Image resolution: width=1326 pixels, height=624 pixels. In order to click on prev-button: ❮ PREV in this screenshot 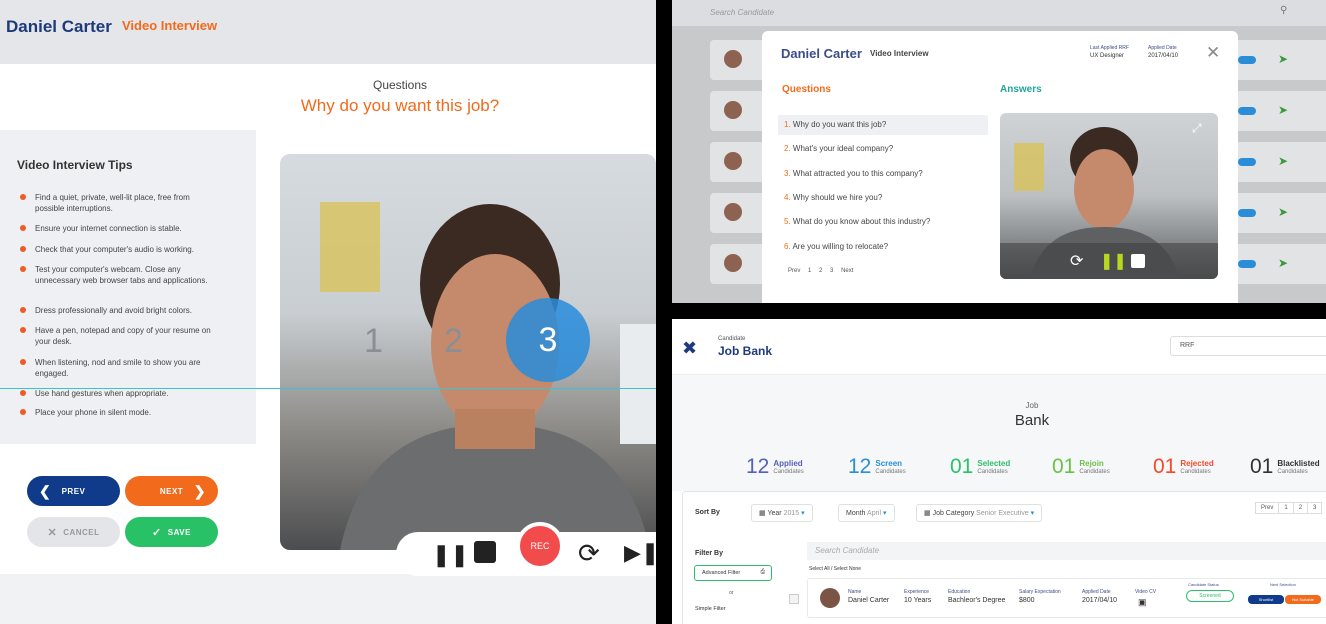, I will do `click(73, 491)`.